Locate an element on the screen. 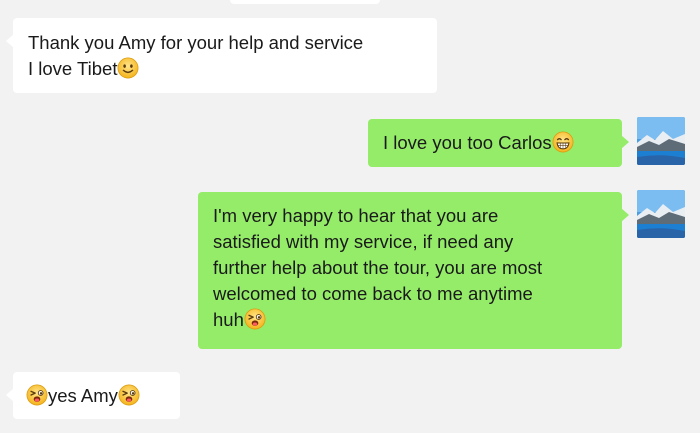 The height and width of the screenshot is (433, 700). outgoing-message-bubble: I love you too Carlos is located at coordinates (498, 143).